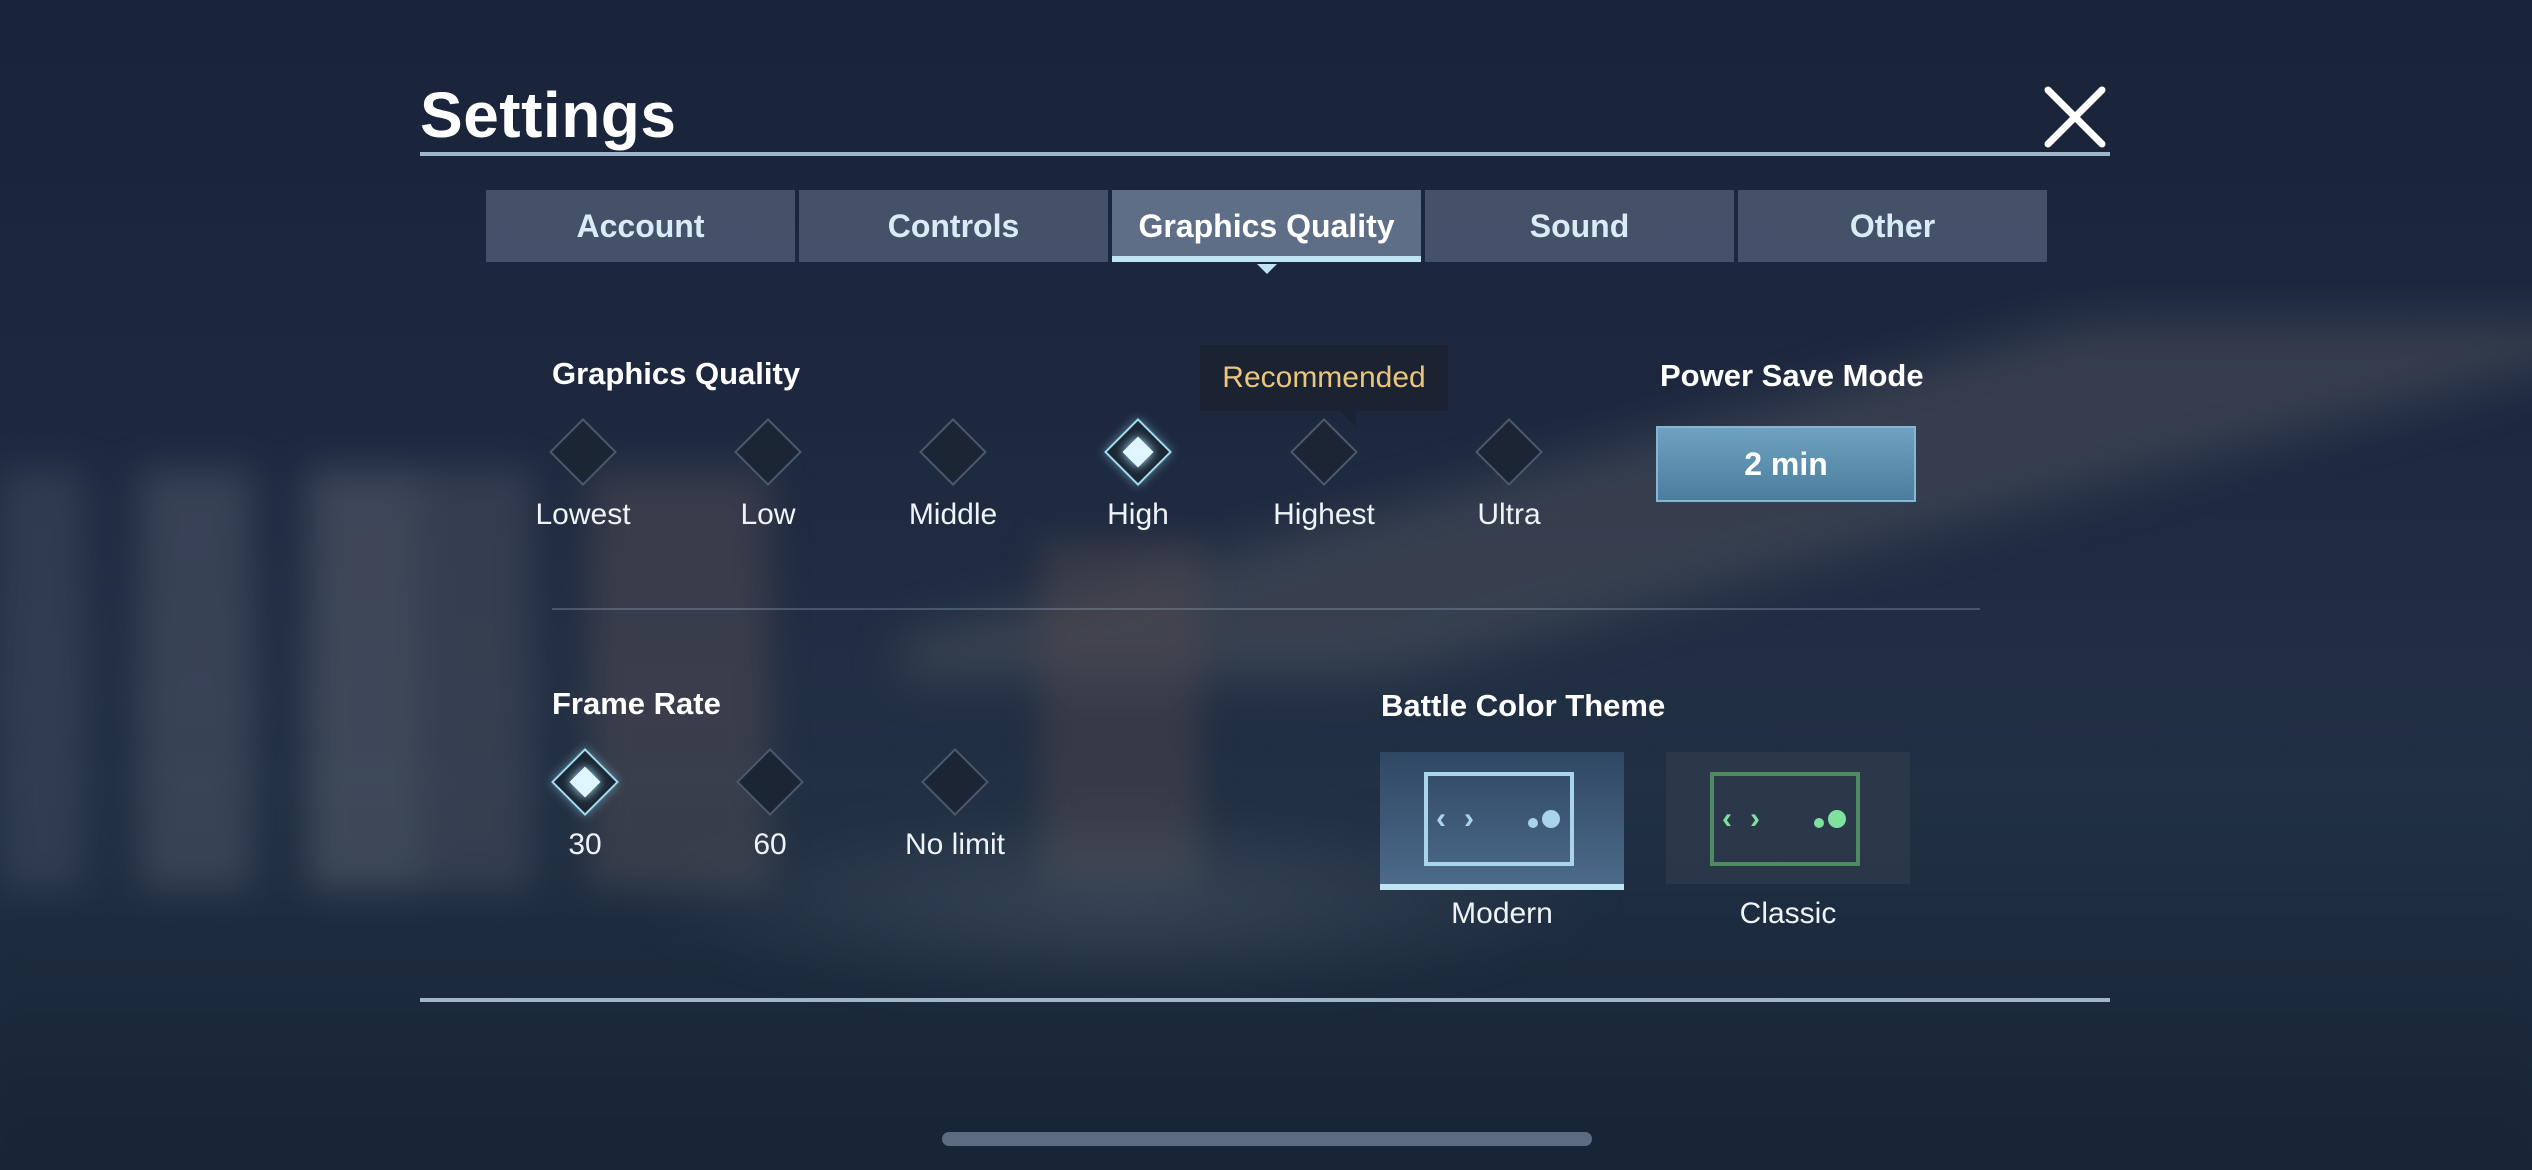  I want to click on active-tab-pointer, so click(1266, 269).